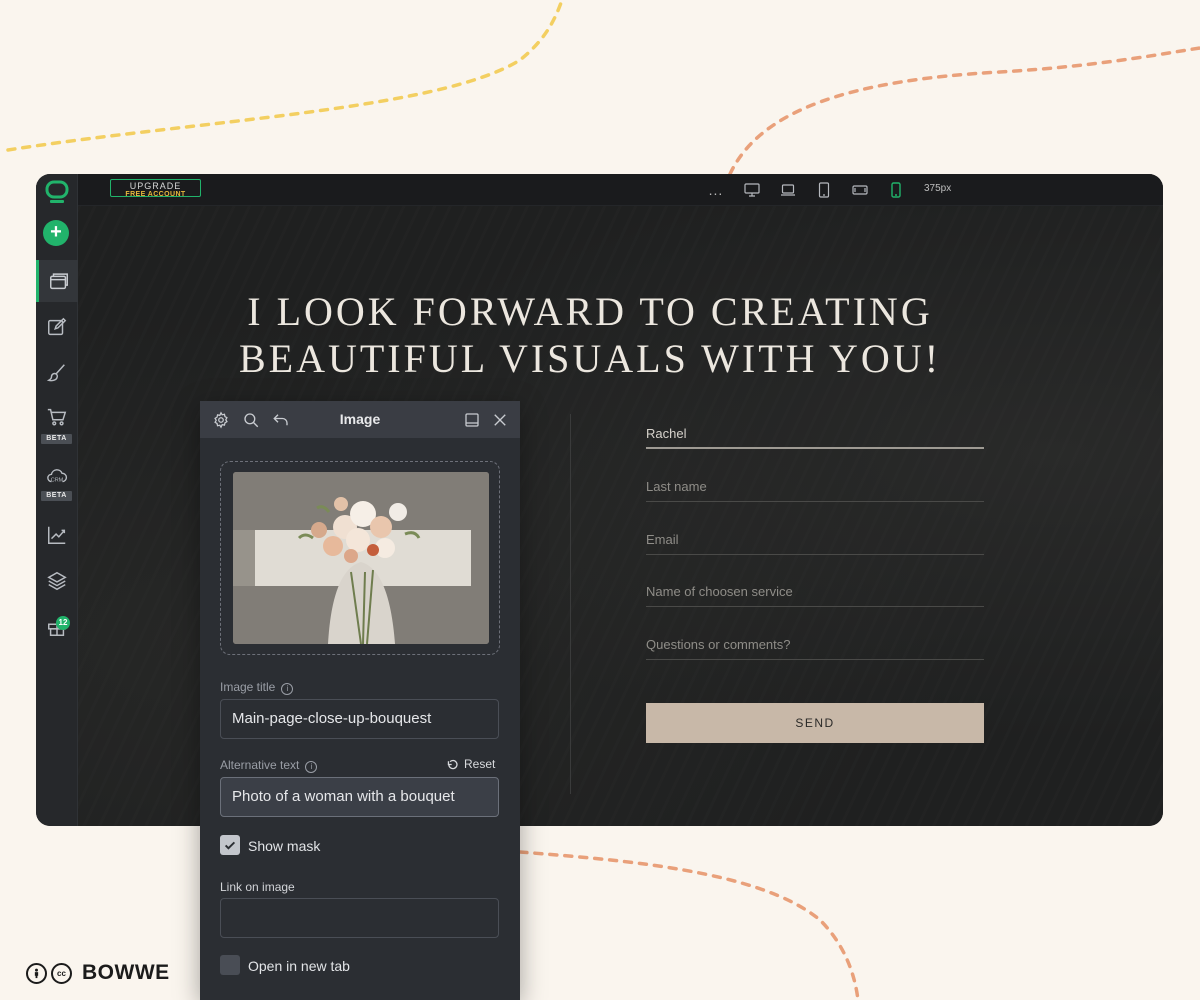 The width and height of the screenshot is (1200, 1000). I want to click on sidebar-item-layers, so click(57, 581).